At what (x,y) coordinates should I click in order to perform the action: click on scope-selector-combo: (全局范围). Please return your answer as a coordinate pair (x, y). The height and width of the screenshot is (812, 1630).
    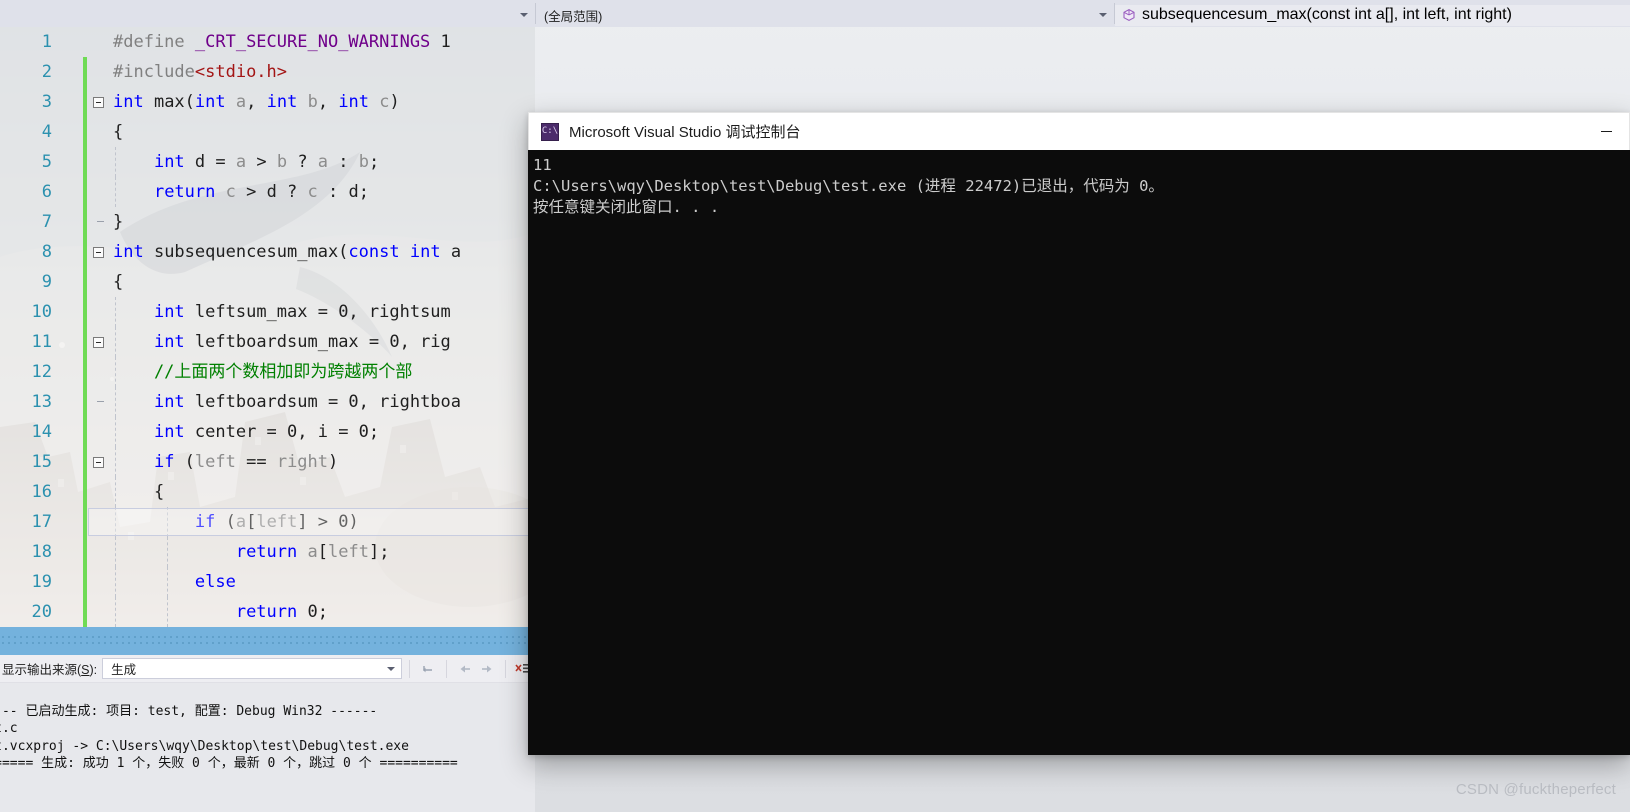
    Looking at the image, I should click on (825, 13).